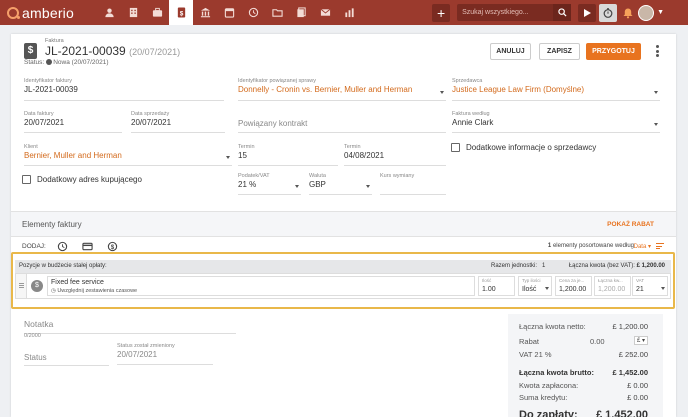 This screenshot has width=688, height=417. I want to click on discount-unit-select: £ ▾, so click(640, 340).